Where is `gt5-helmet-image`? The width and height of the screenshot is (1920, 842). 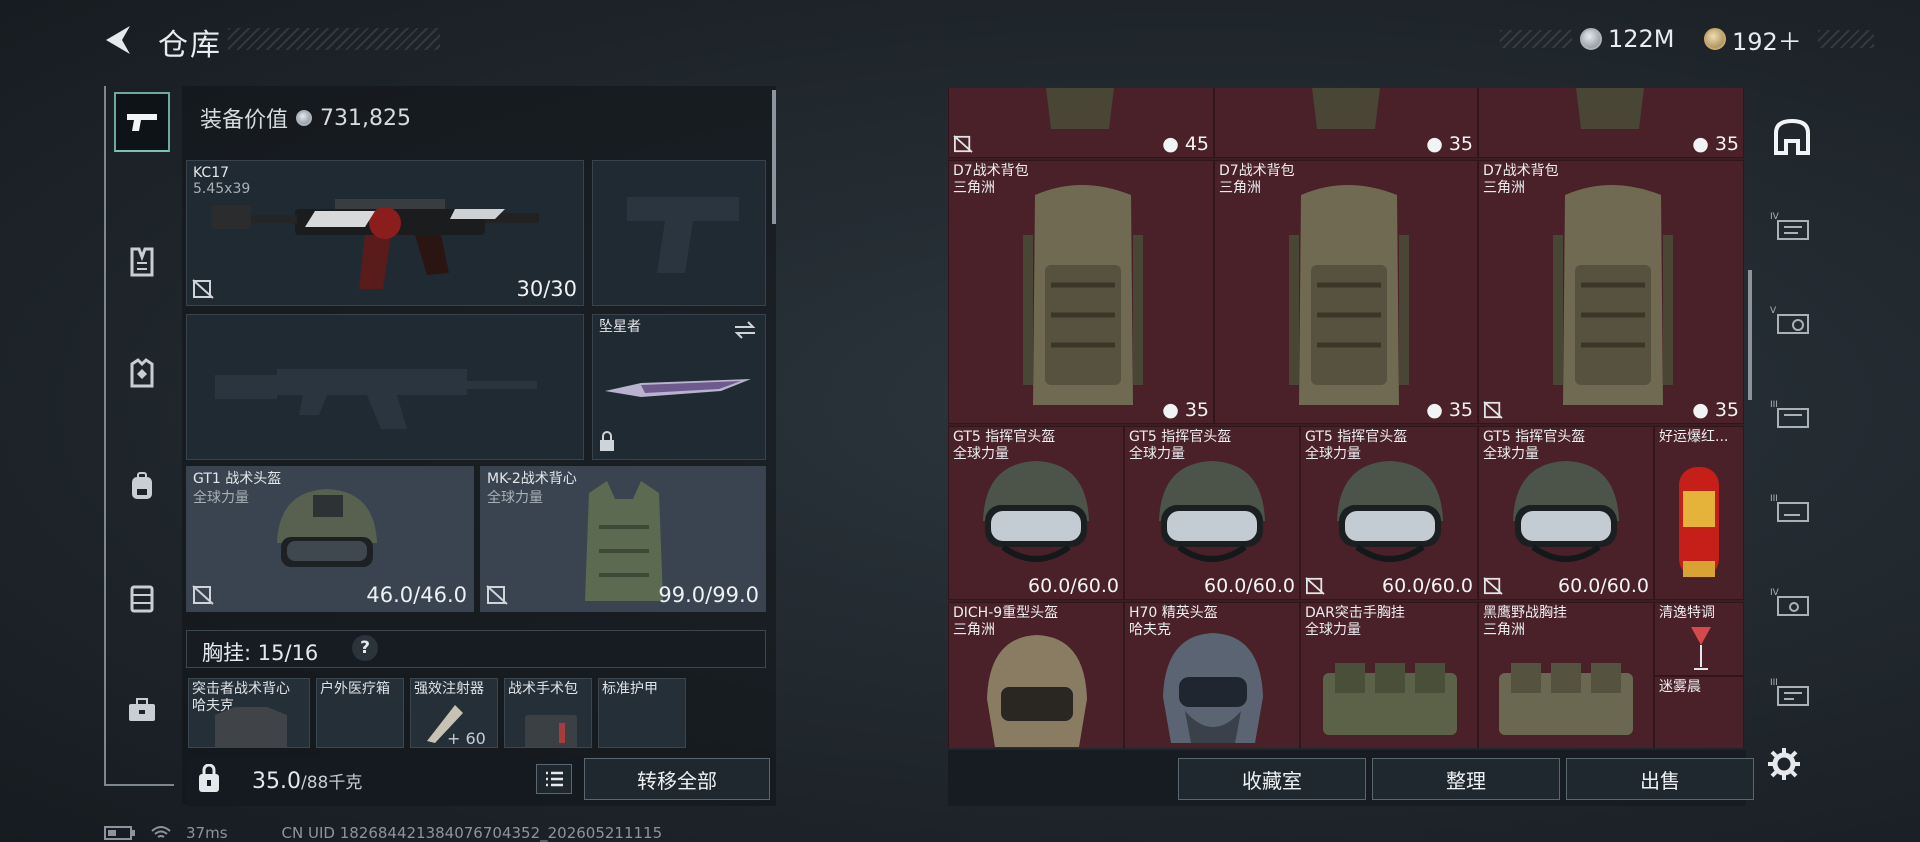
gt5-helmet-image is located at coordinates (1212, 511).